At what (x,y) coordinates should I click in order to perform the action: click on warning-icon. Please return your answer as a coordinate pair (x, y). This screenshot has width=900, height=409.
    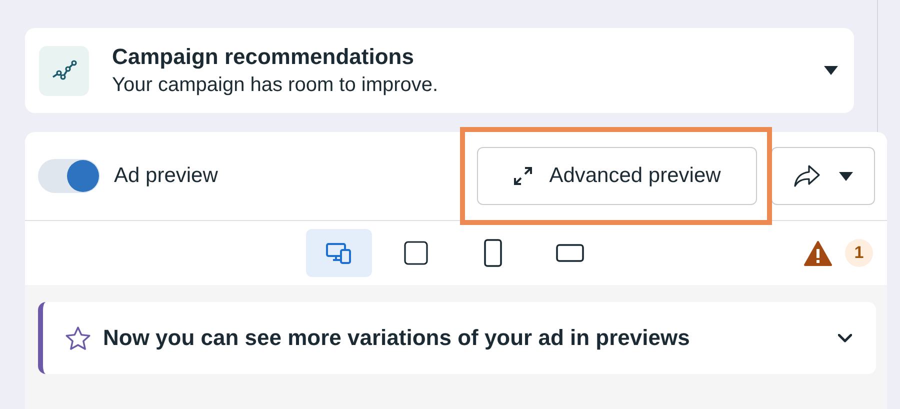
    Looking at the image, I should click on (818, 253).